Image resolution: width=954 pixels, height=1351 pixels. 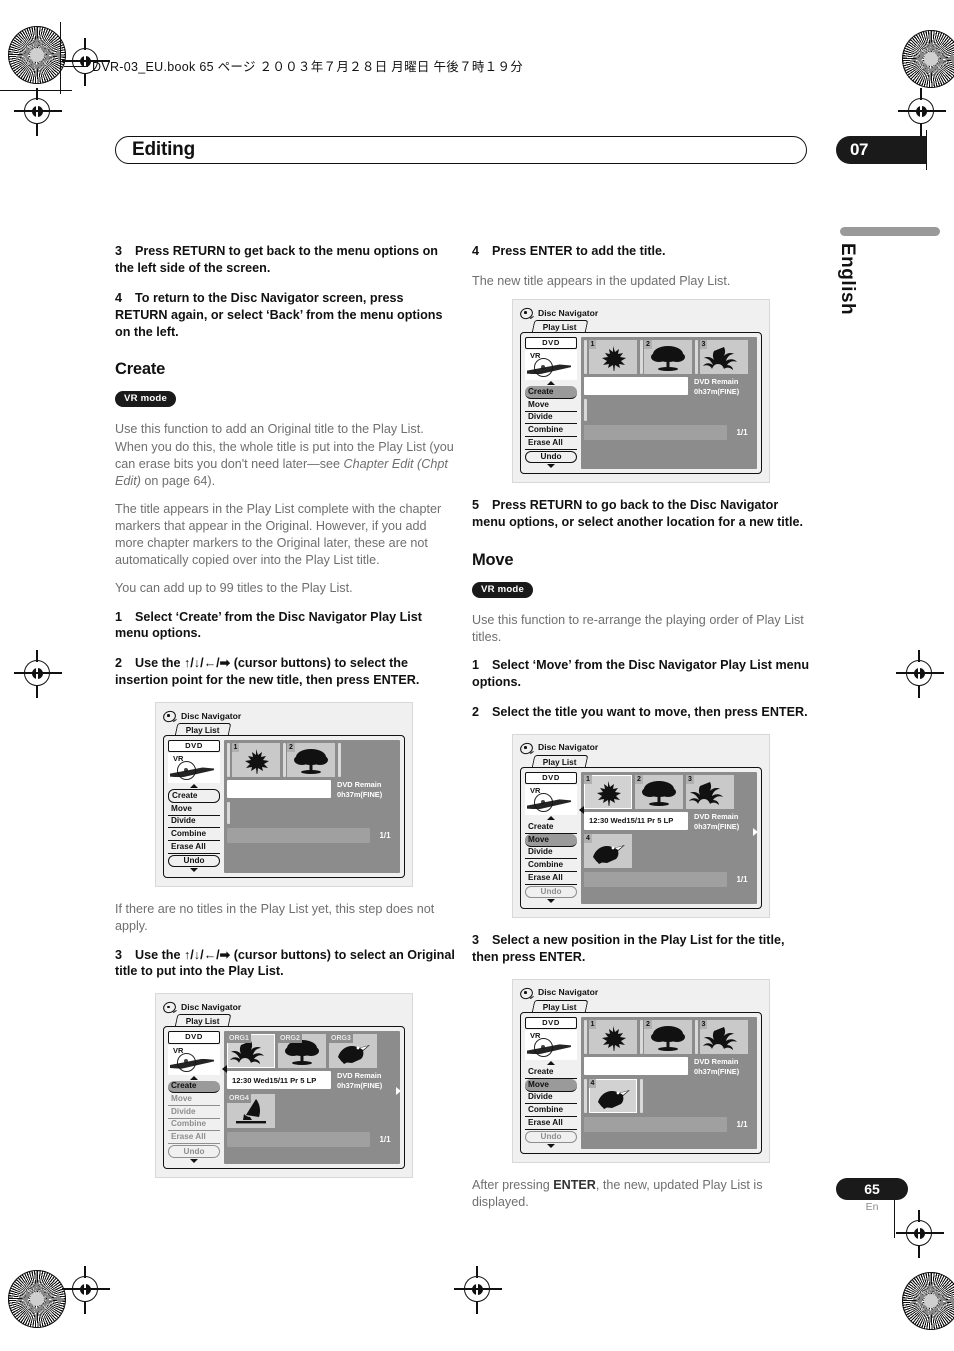 I want to click on dvd-chip: DVD, so click(x=551, y=778).